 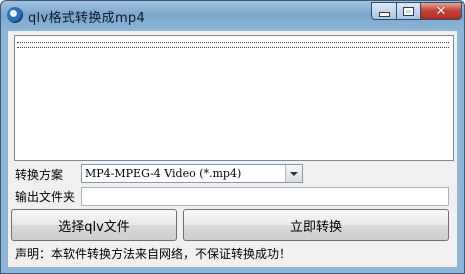 I want to click on disclaimer-text: 声明：本软件转换方法来自网络，不保证转换成功！, so click(x=153, y=254).